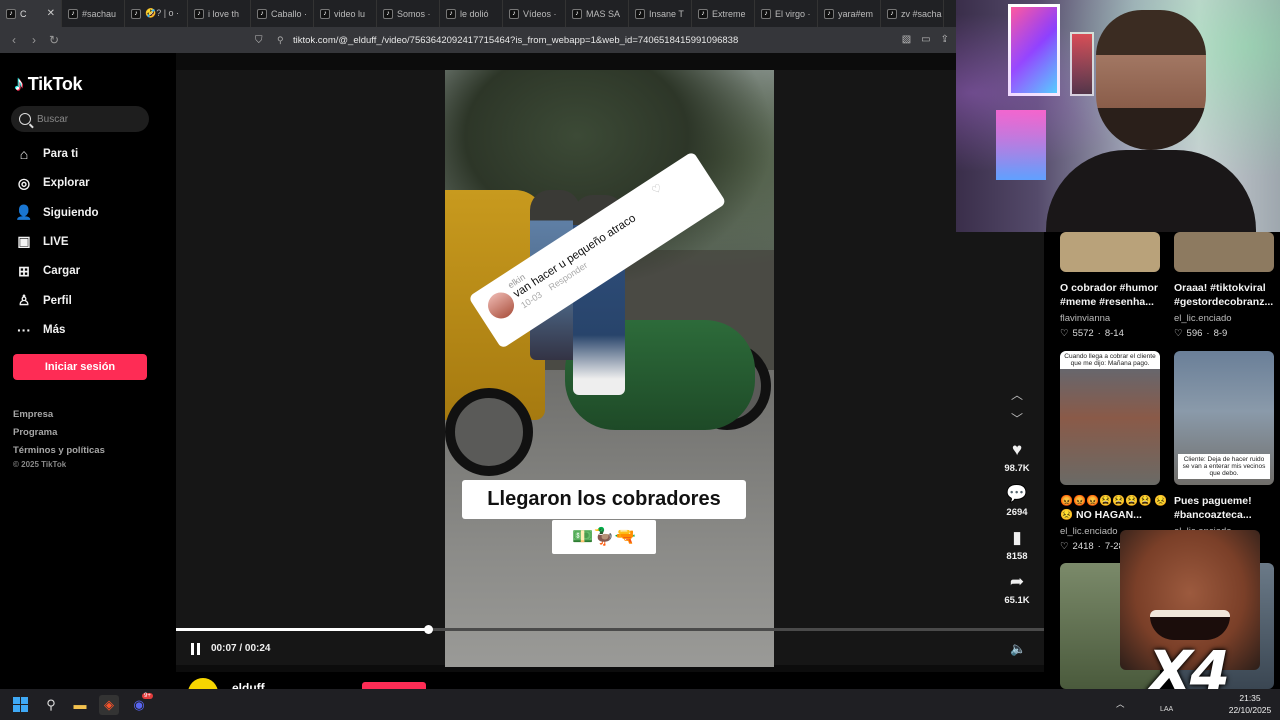 The width and height of the screenshot is (1280, 720). I want to click on save-action: ▮ 8158, so click(1017, 545).